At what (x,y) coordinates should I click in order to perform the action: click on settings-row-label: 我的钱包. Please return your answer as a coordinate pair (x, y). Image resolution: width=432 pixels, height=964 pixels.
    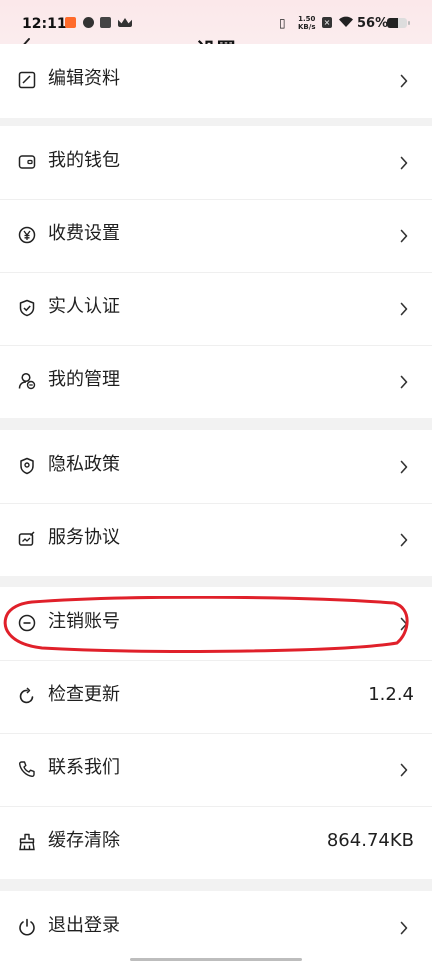
    Looking at the image, I should click on (84, 160).